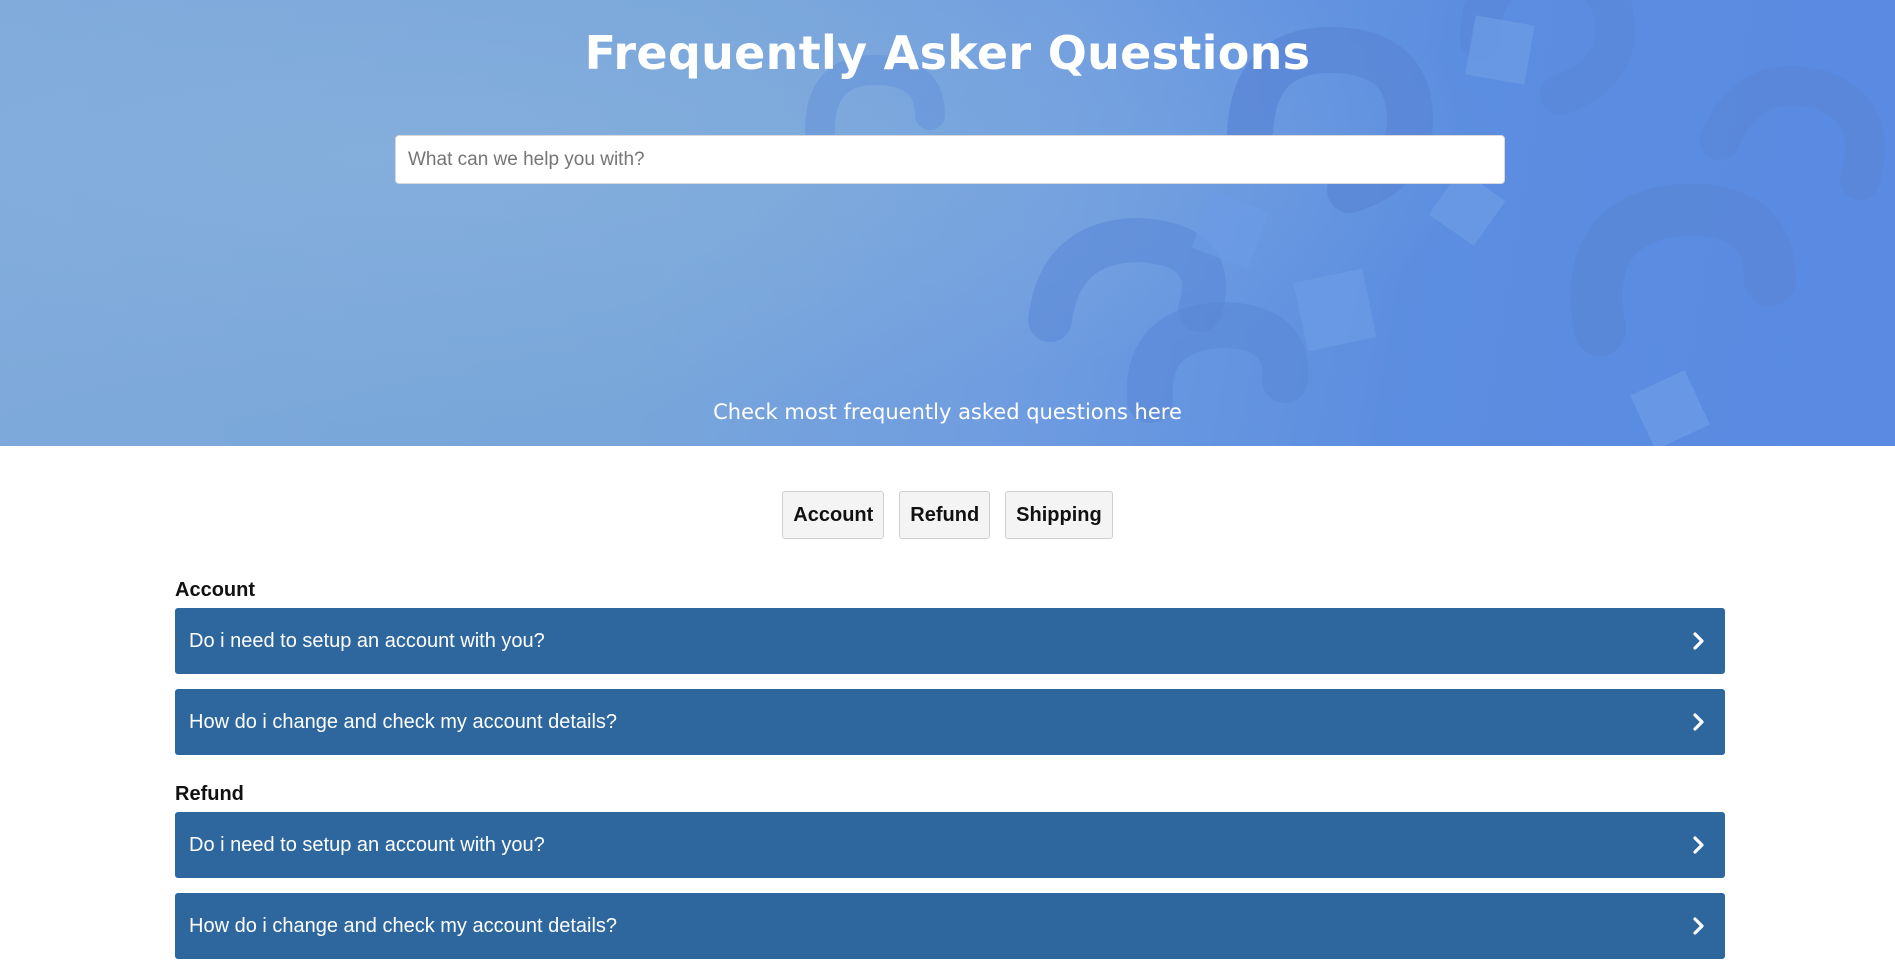  Describe the element at coordinates (1059, 515) in the screenshot. I see `tab-shipping: Shipping` at that location.